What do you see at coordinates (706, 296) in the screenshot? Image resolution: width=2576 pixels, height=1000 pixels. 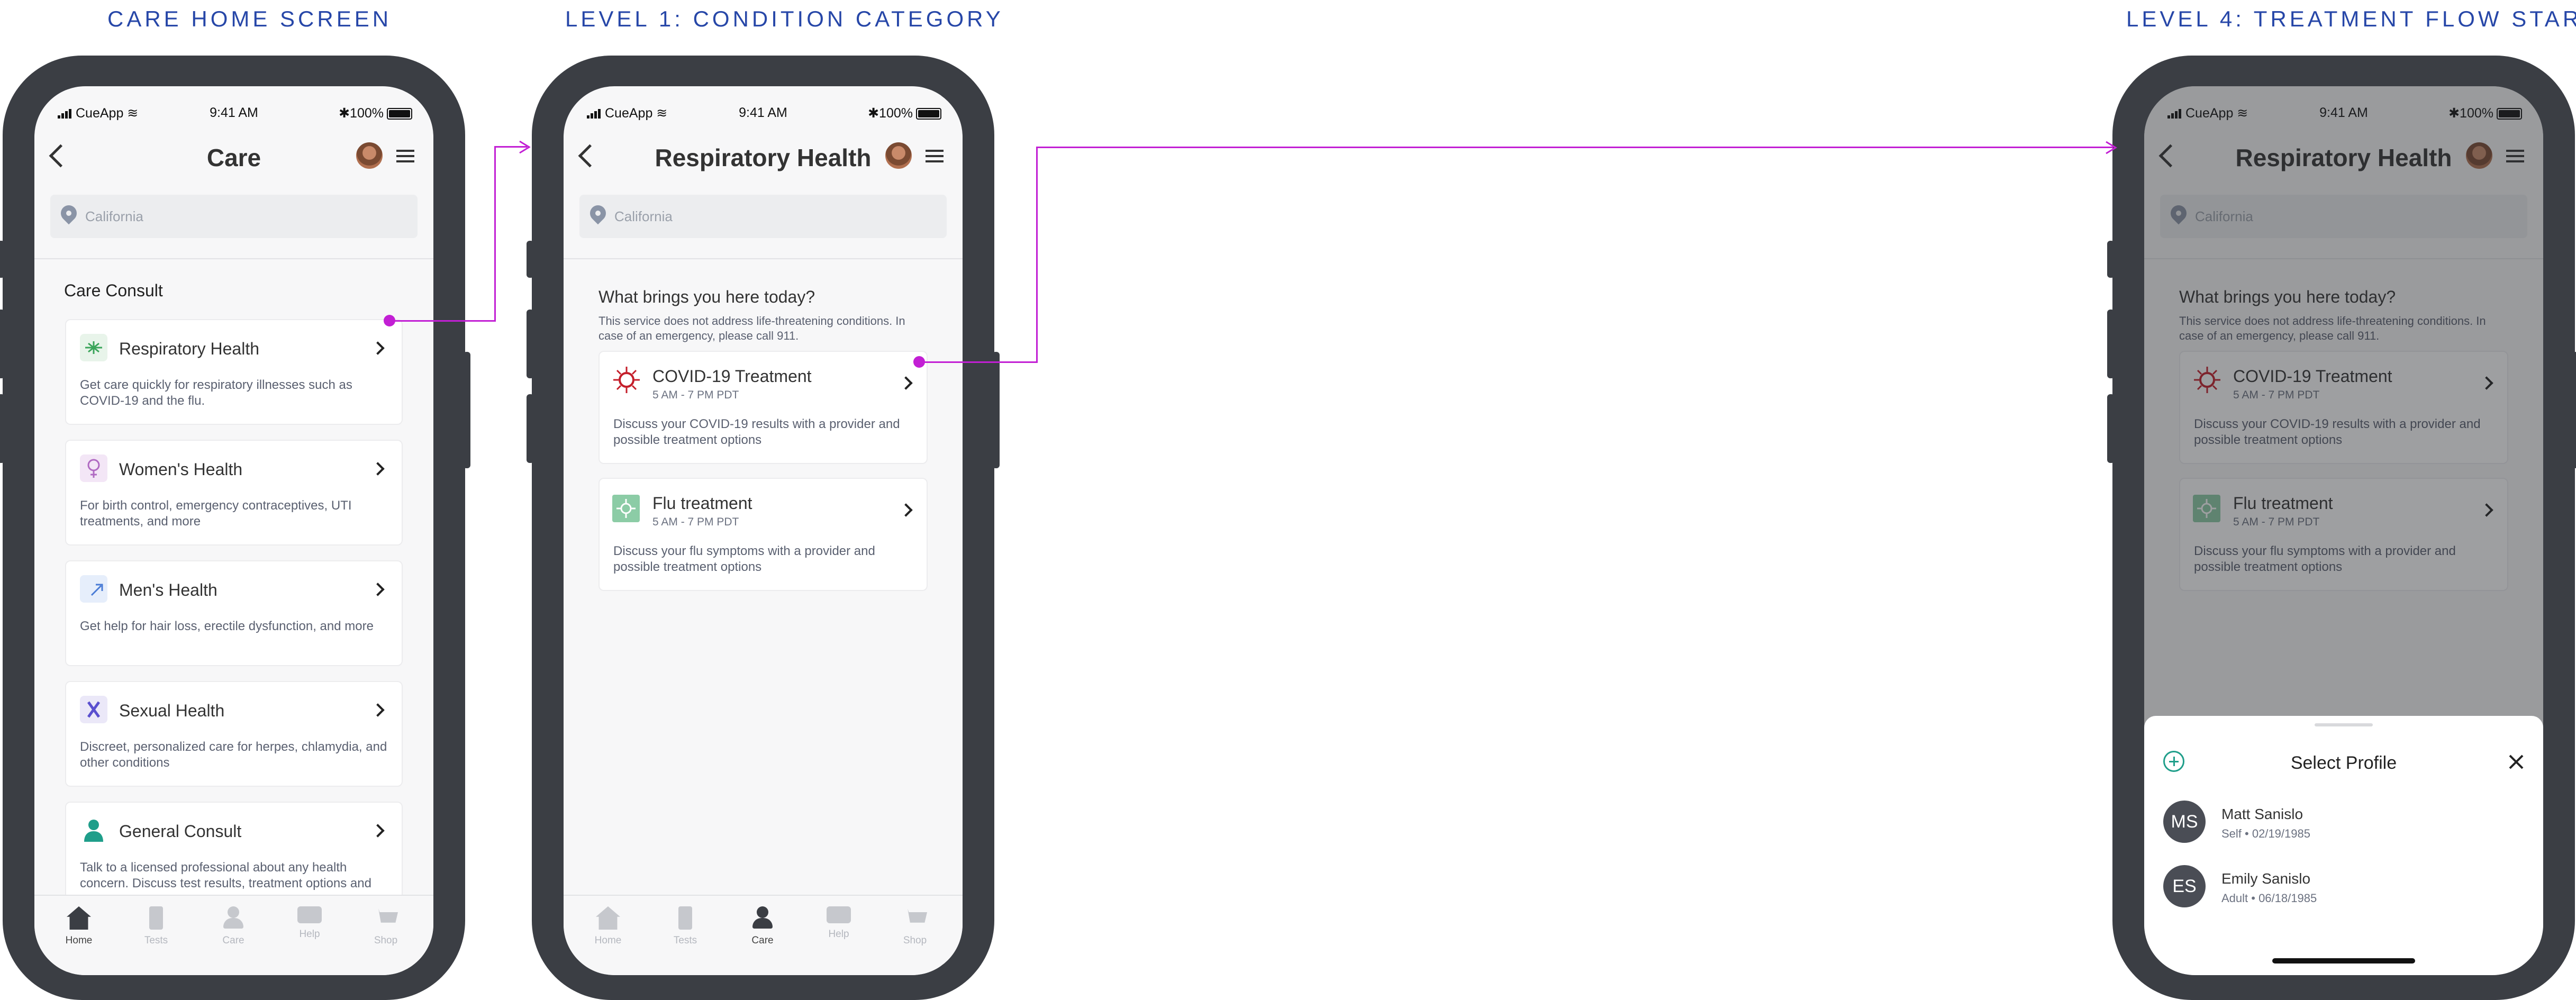 I see `question-heading: What brings you here today?` at bounding box center [706, 296].